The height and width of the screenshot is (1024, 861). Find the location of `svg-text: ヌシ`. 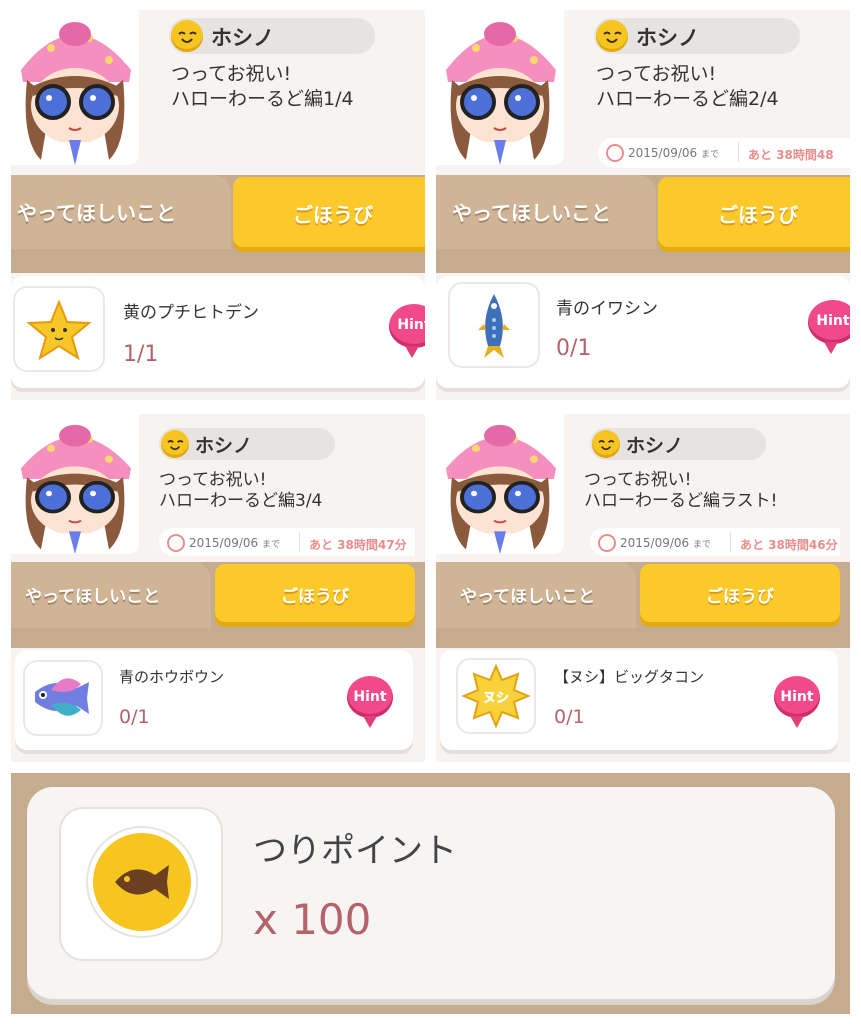

svg-text: ヌシ is located at coordinates (496, 698).